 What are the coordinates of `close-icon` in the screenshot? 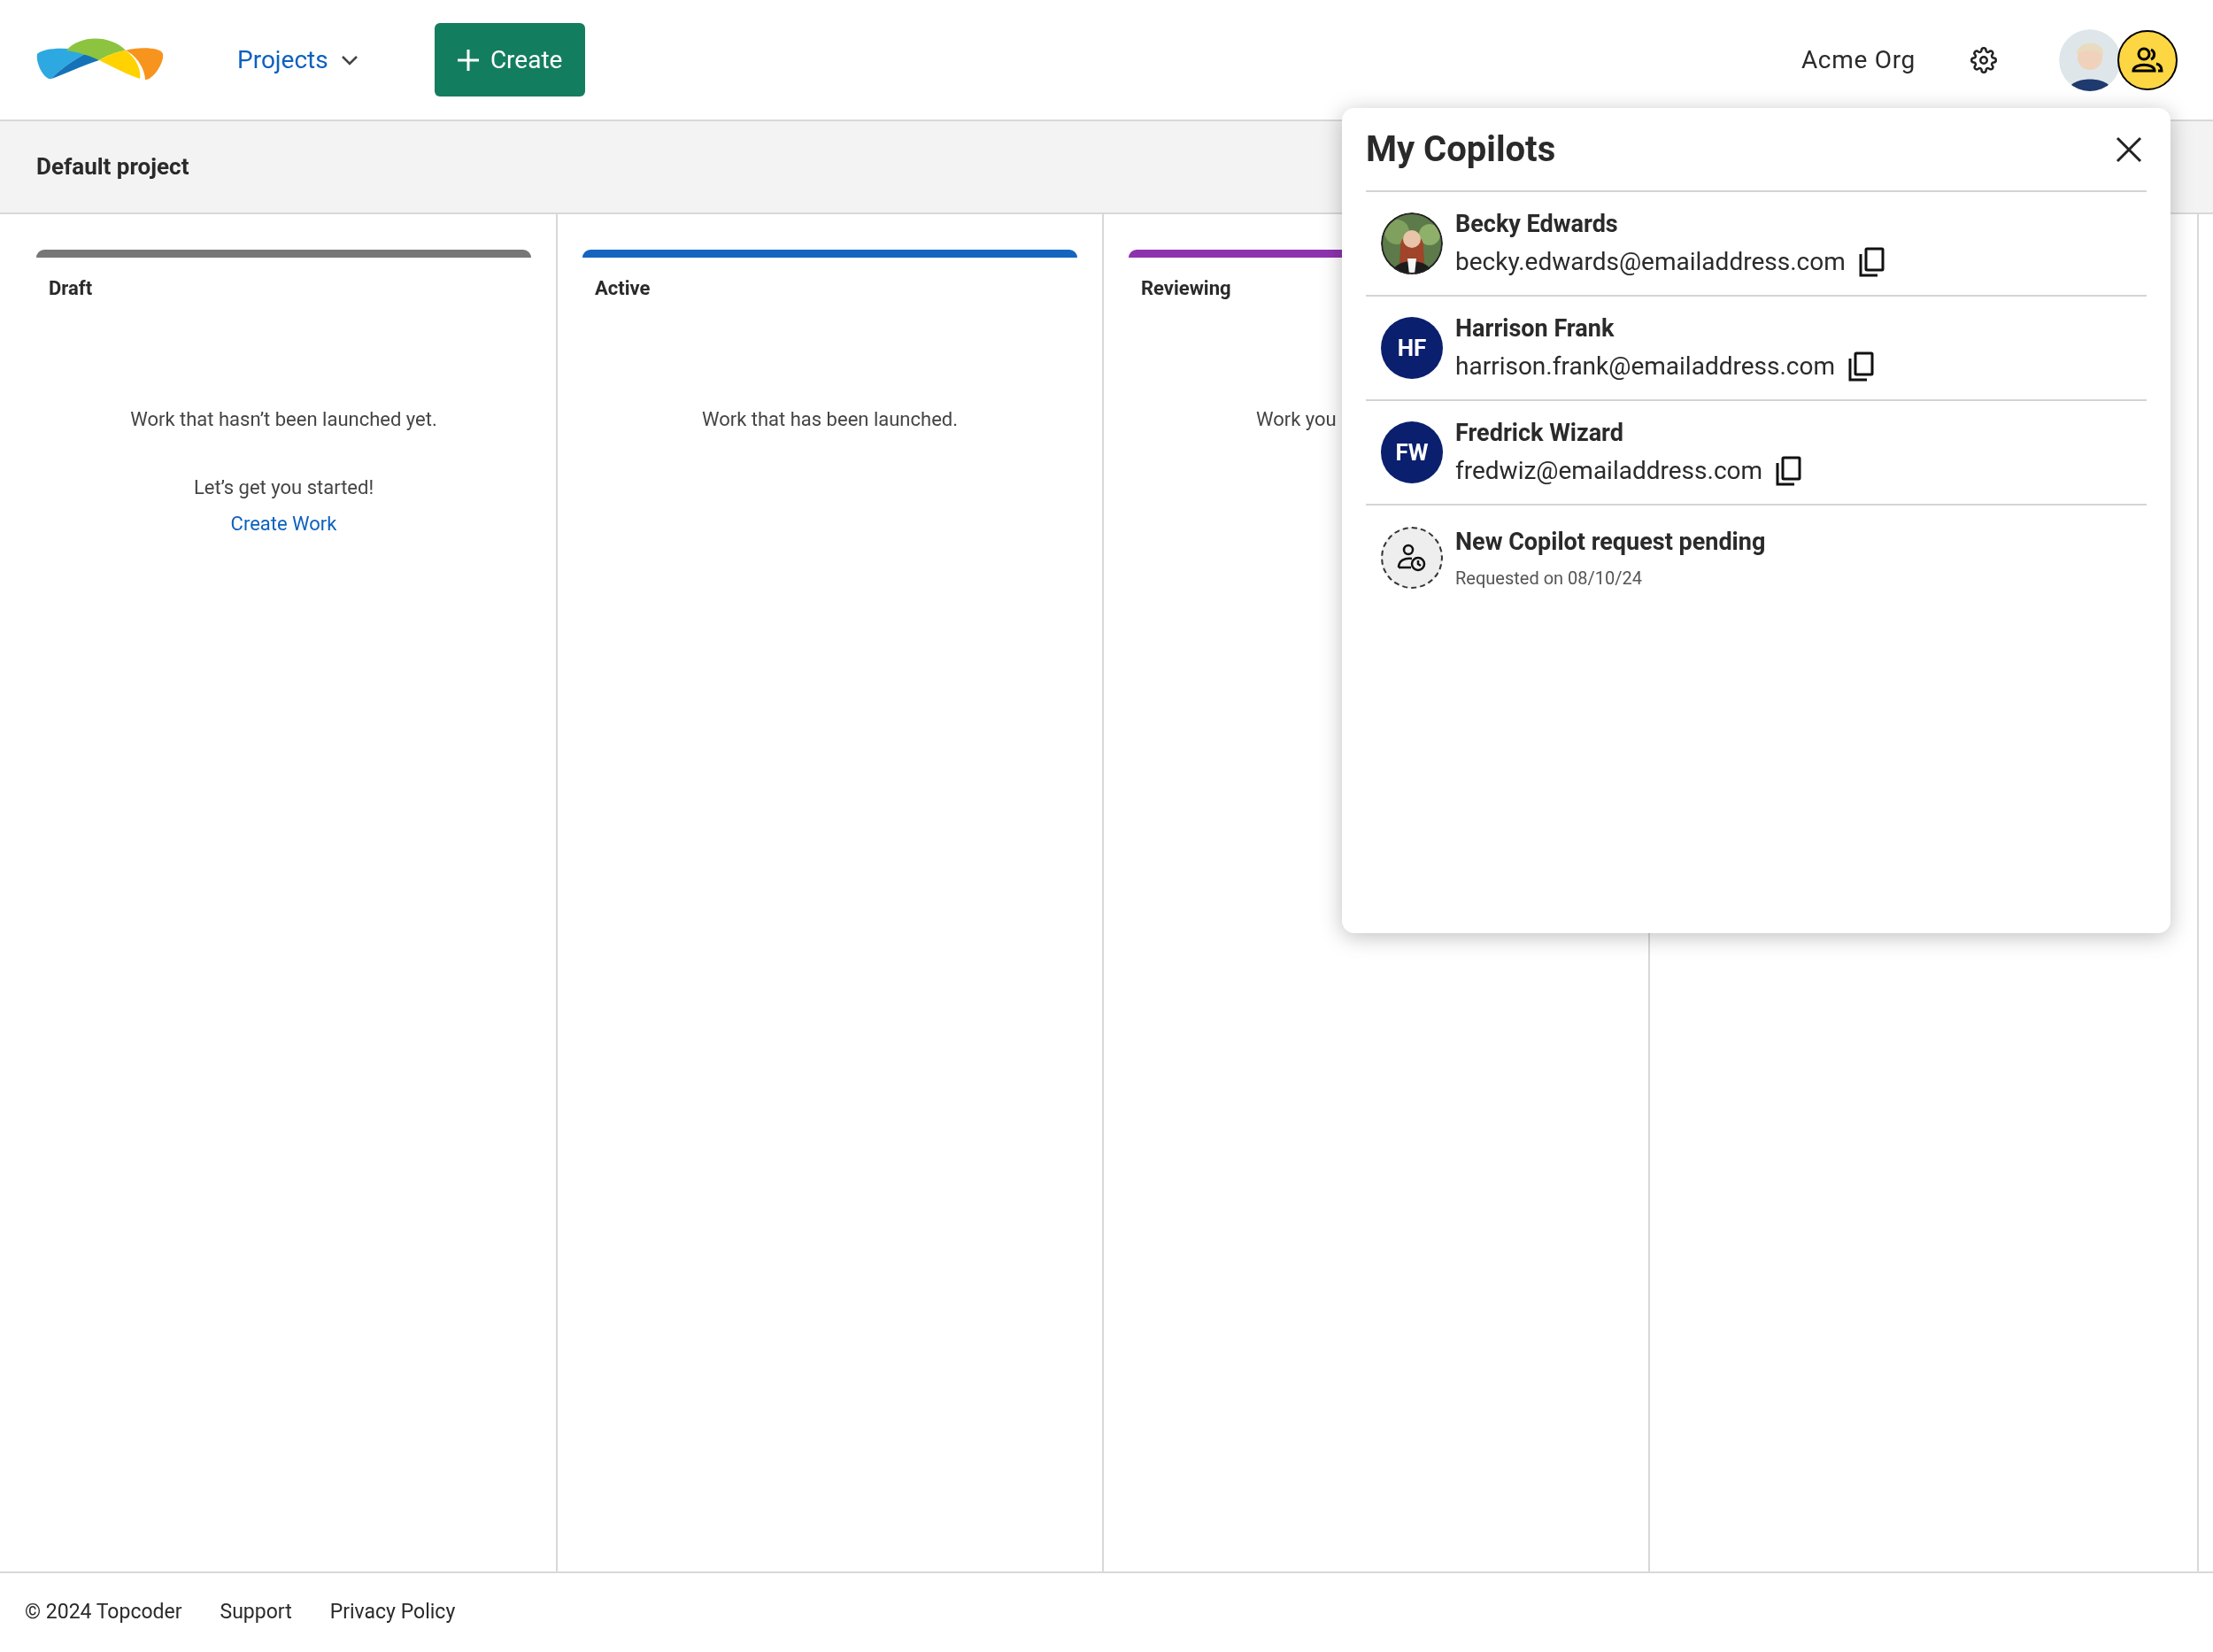 It's located at (2129, 149).